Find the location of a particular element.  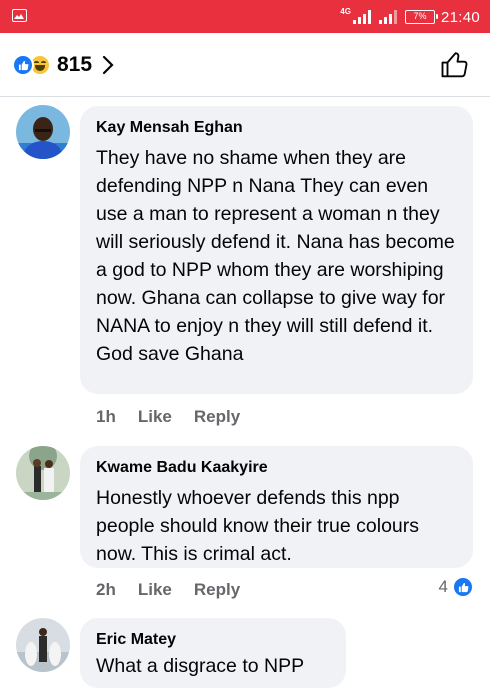

comment-author: Kay Mensah Eghan is located at coordinates (276, 128).